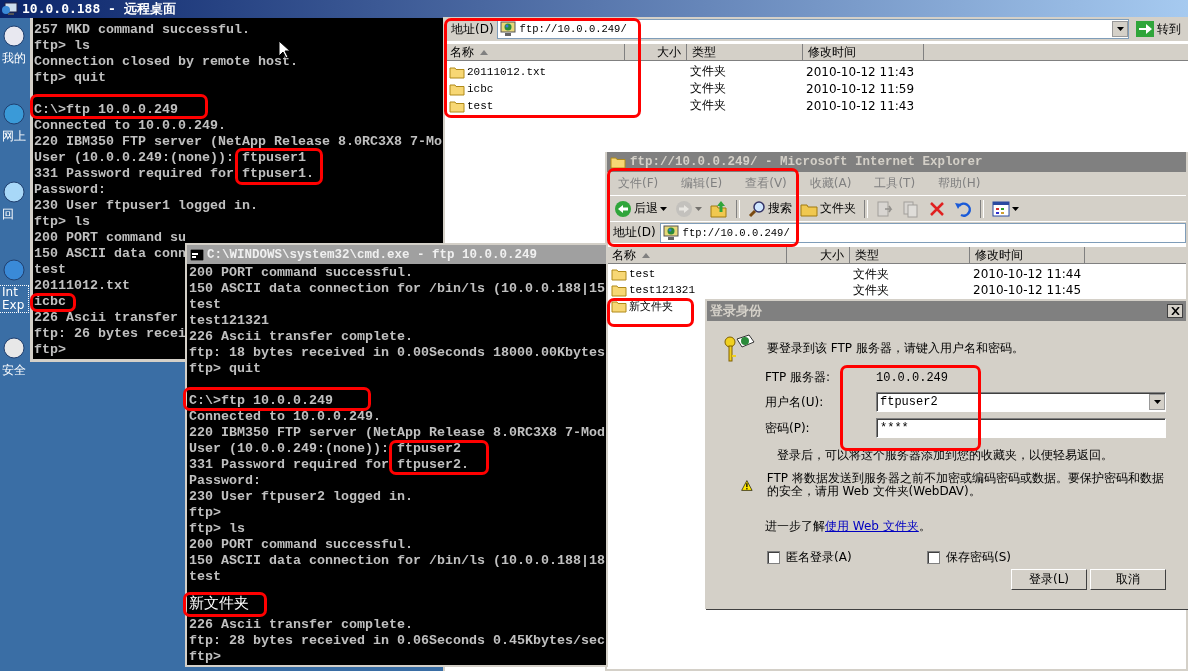 This screenshot has height=671, width=1188. What do you see at coordinates (50, 302) in the screenshot?
I see `console-line: icbc` at bounding box center [50, 302].